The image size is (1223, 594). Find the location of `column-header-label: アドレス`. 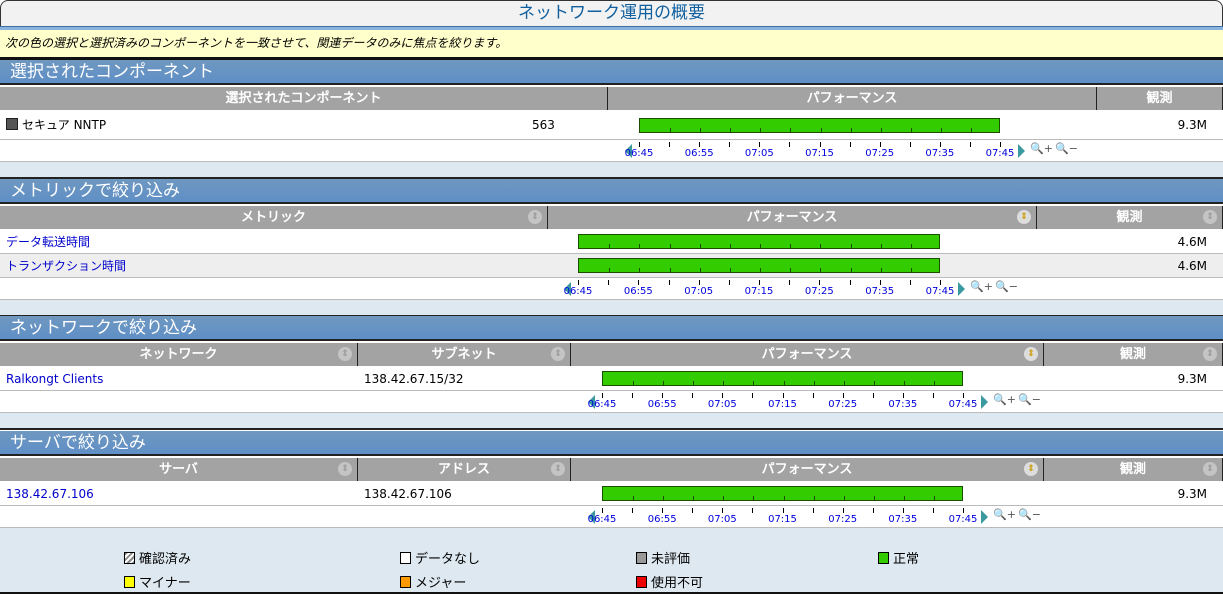

column-header-label: アドレス is located at coordinates (463, 469).